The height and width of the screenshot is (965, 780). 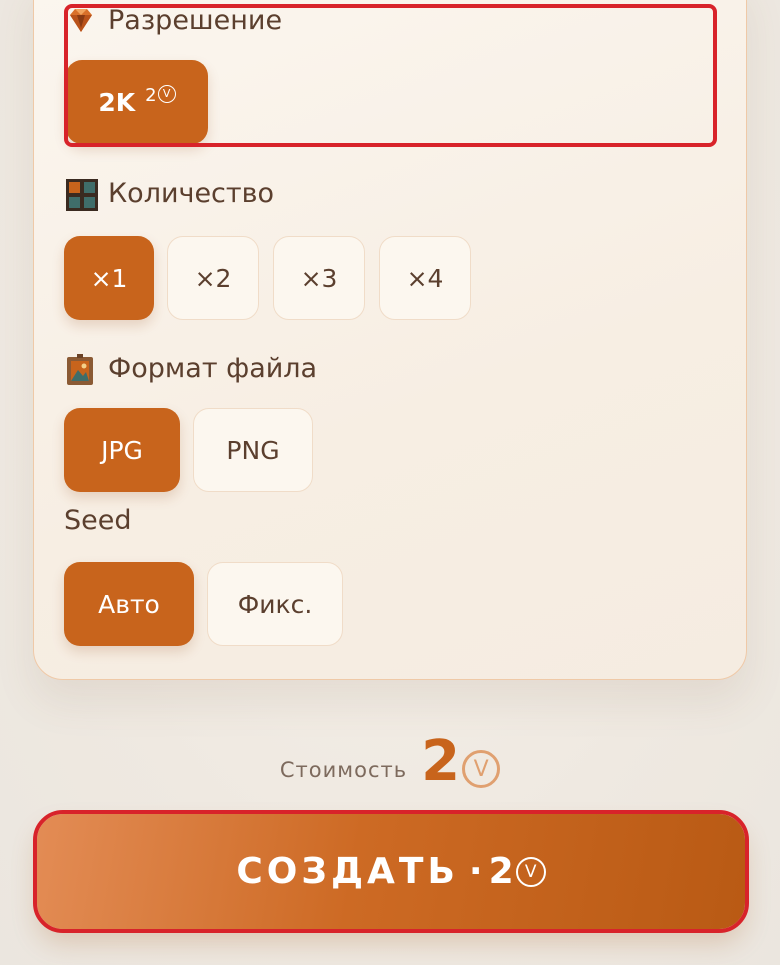 I want to click on quantity-title-text: Количество, so click(x=191, y=193).